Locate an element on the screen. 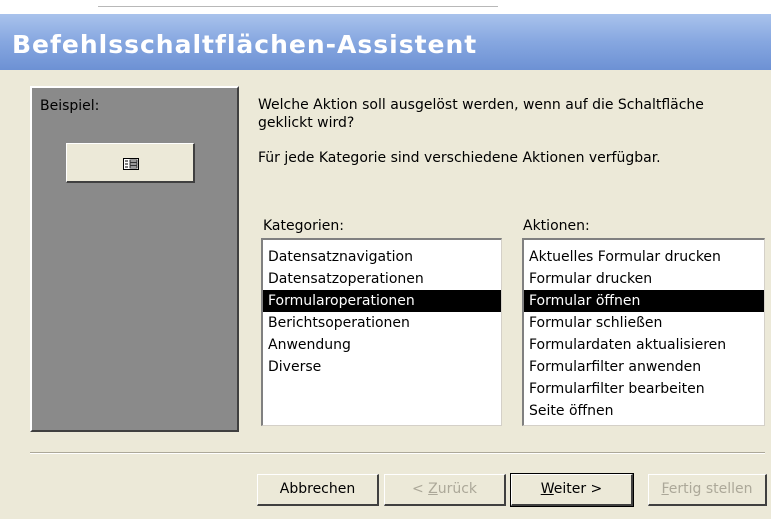 The width and height of the screenshot is (771, 519). back-button-label: urück is located at coordinates (457, 489).